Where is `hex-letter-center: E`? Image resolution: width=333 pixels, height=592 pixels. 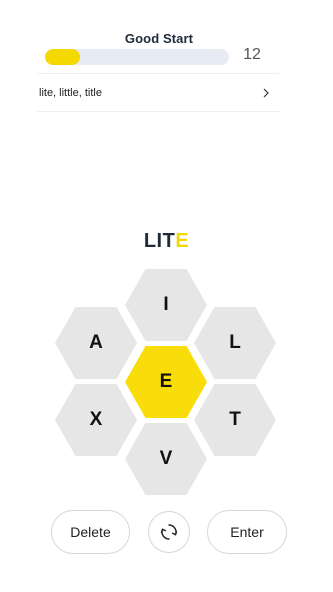
hex-letter-center: E is located at coordinates (166, 382).